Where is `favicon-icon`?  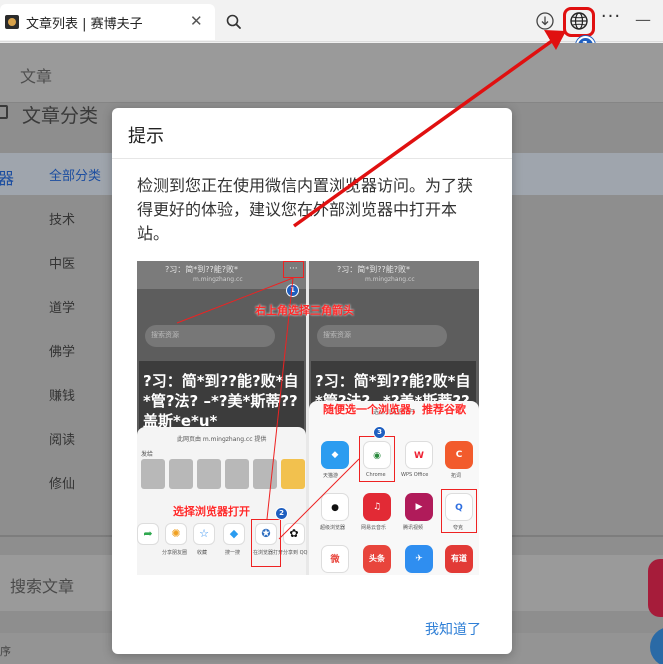 favicon-icon is located at coordinates (12, 22).